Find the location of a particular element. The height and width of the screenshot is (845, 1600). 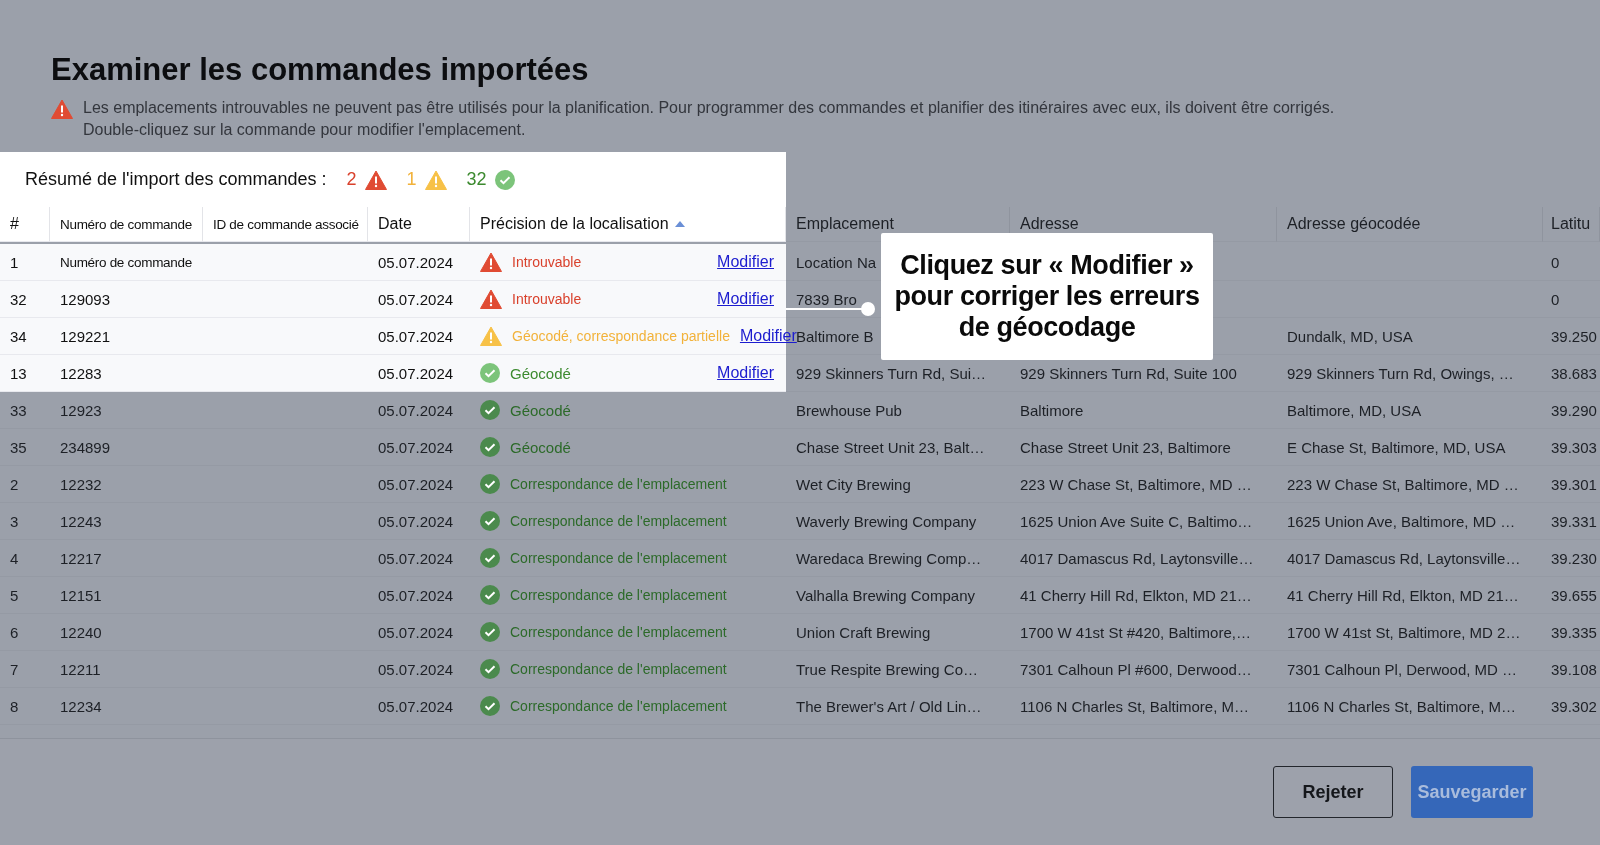

table-cell: 39.302 is located at coordinates (1571, 706).